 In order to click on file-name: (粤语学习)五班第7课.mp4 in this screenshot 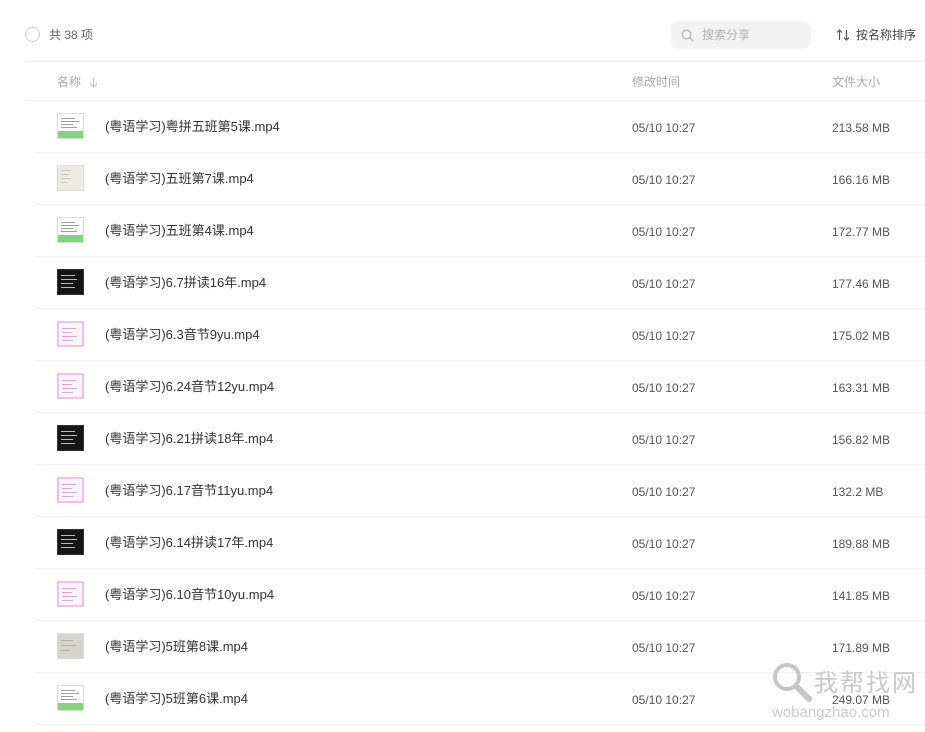, I will do `click(179, 179)`.